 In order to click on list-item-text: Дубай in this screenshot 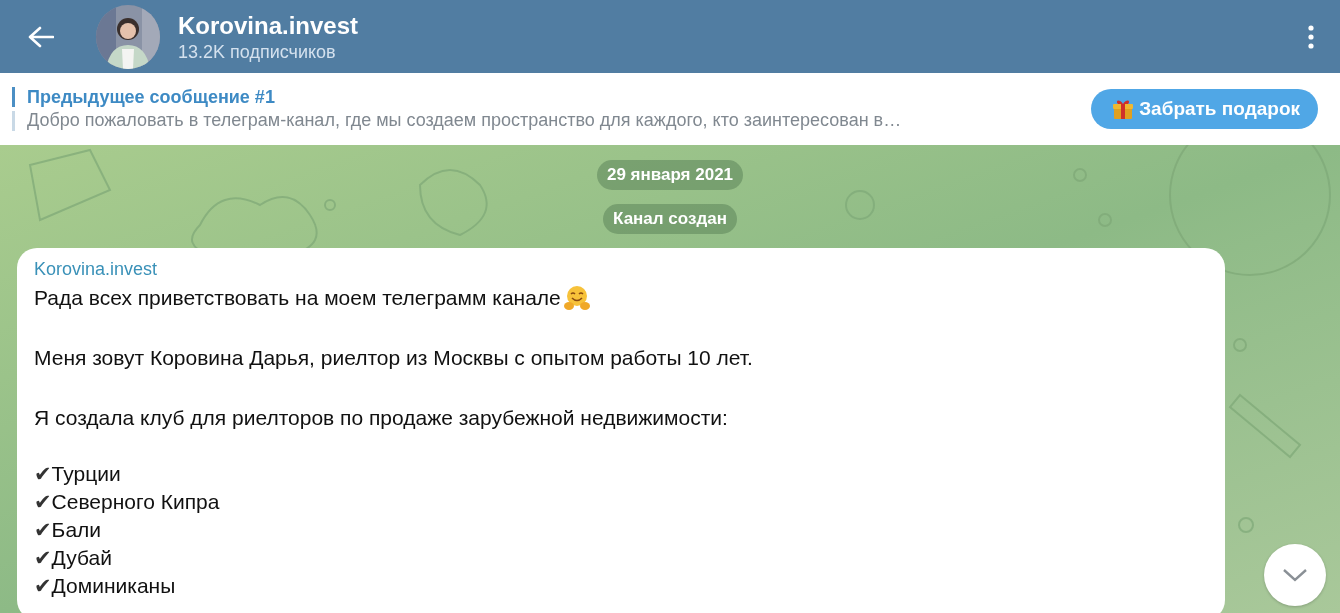, I will do `click(81, 558)`.